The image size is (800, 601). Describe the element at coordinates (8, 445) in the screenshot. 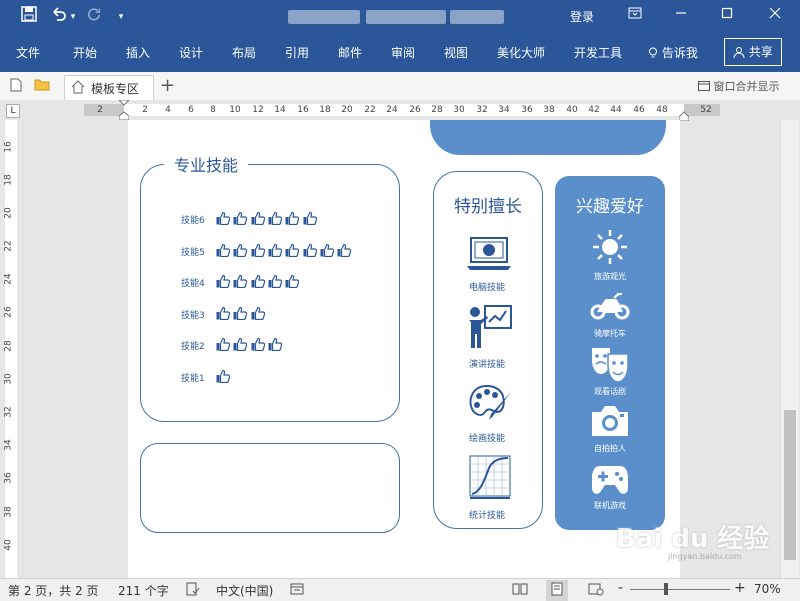

I see `vruler-tick: 34` at that location.